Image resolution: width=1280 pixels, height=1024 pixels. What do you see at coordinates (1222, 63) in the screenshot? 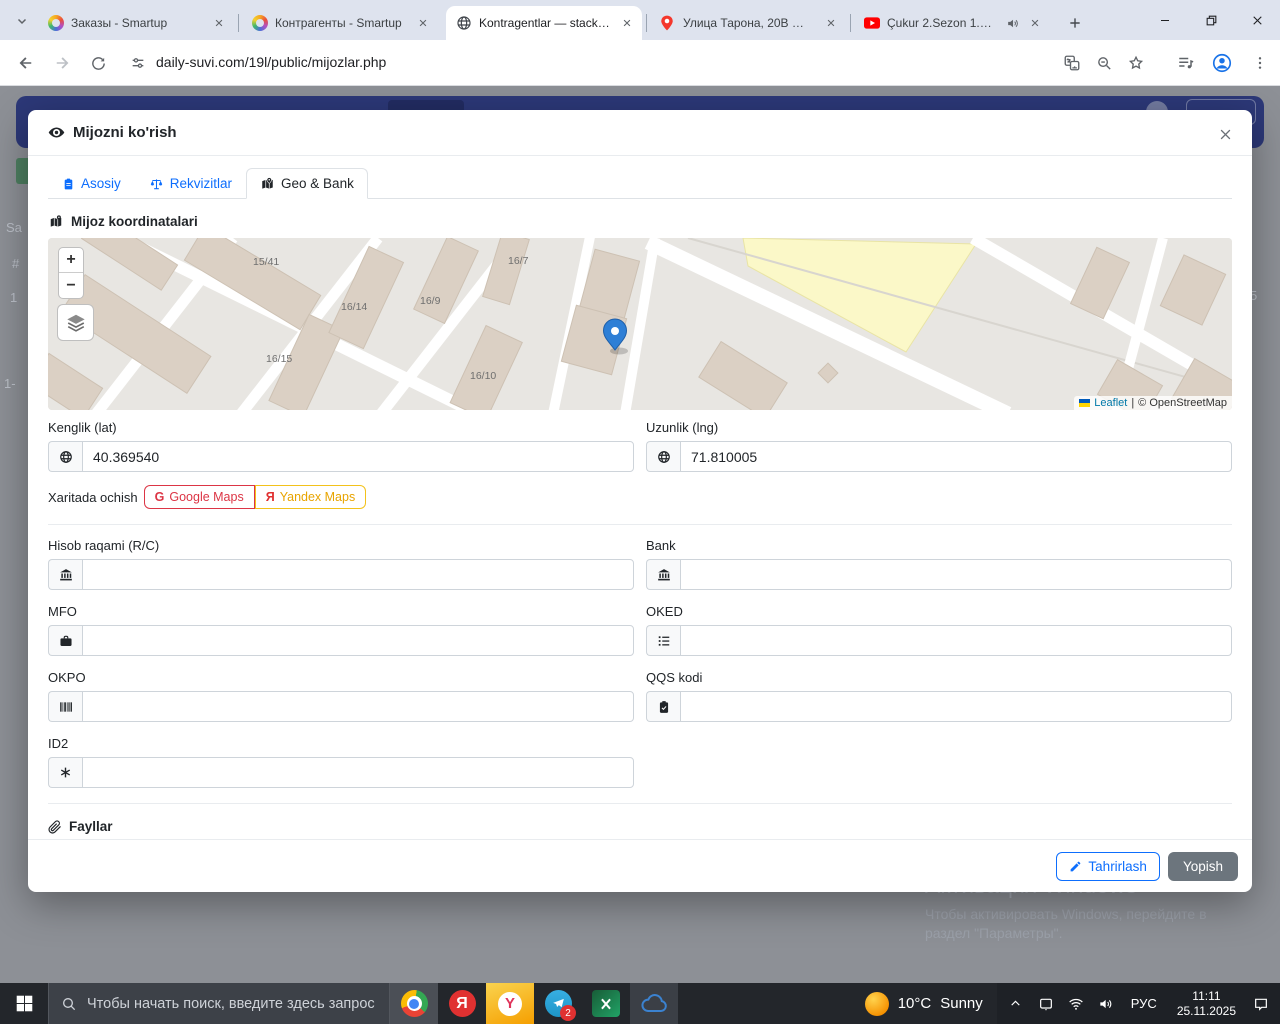
I see `profile-avatar-icon` at bounding box center [1222, 63].